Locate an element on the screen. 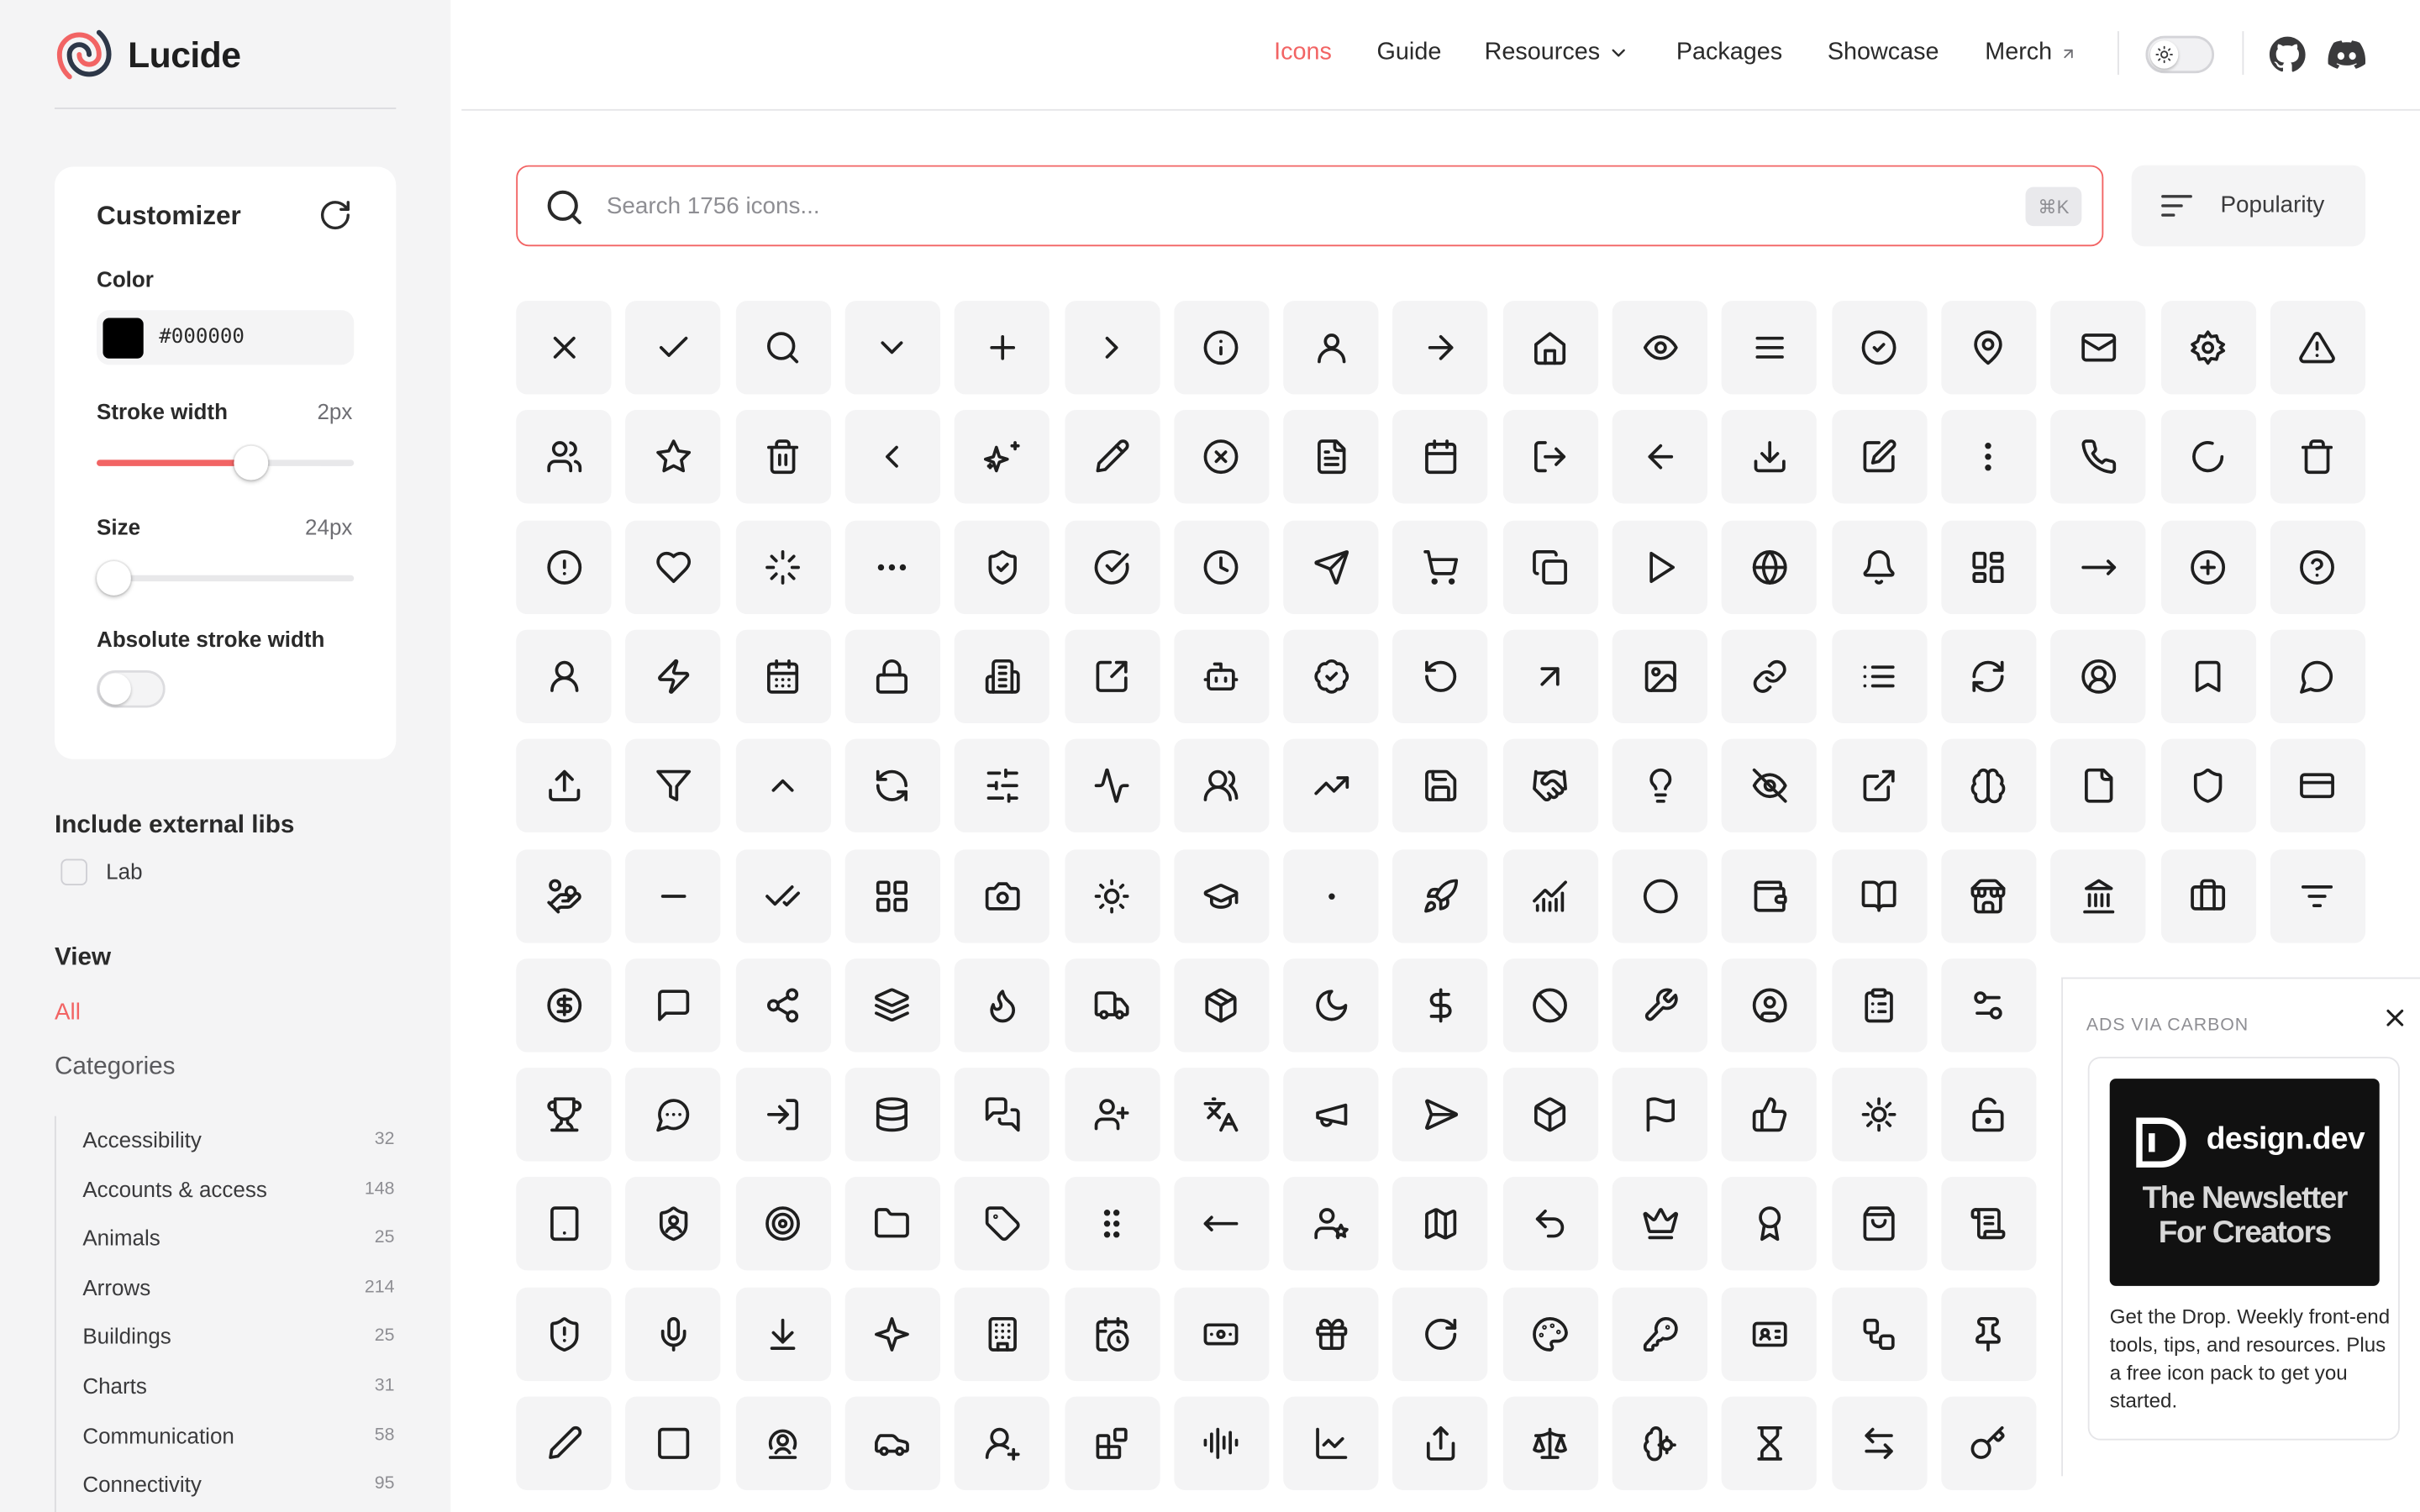 The height and width of the screenshot is (1512, 2420). color-swatch is located at coordinates (124, 337).